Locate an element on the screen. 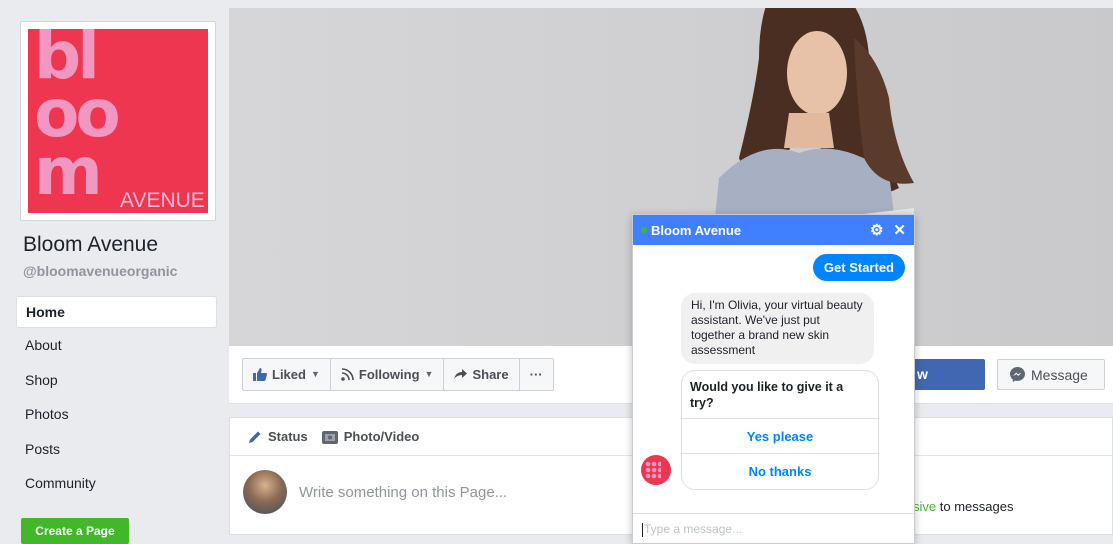  avatar is located at coordinates (265, 492).